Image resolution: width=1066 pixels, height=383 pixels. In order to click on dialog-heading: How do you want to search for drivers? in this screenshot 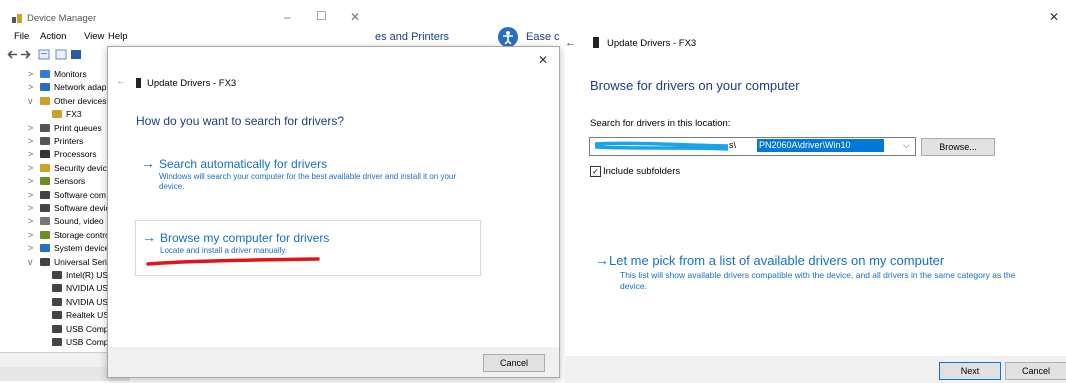, I will do `click(240, 121)`.